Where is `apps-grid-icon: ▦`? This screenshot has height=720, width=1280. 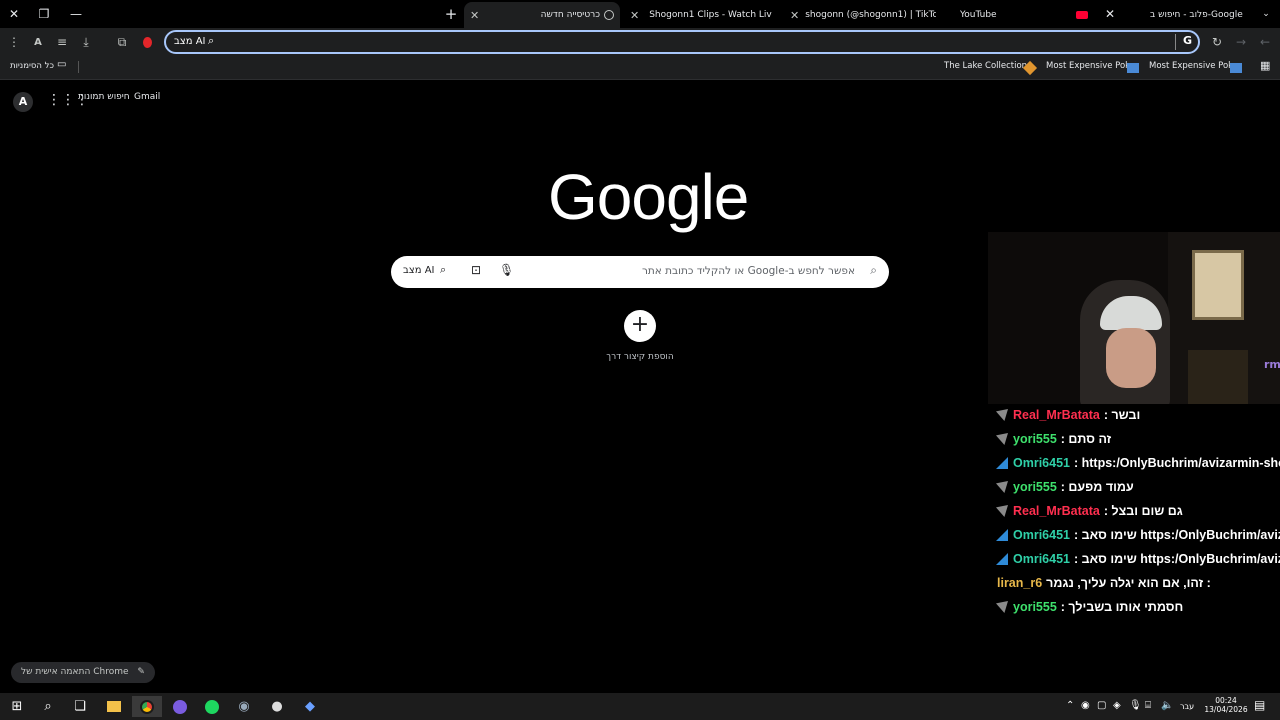 apps-grid-icon: ▦ is located at coordinates (1265, 65).